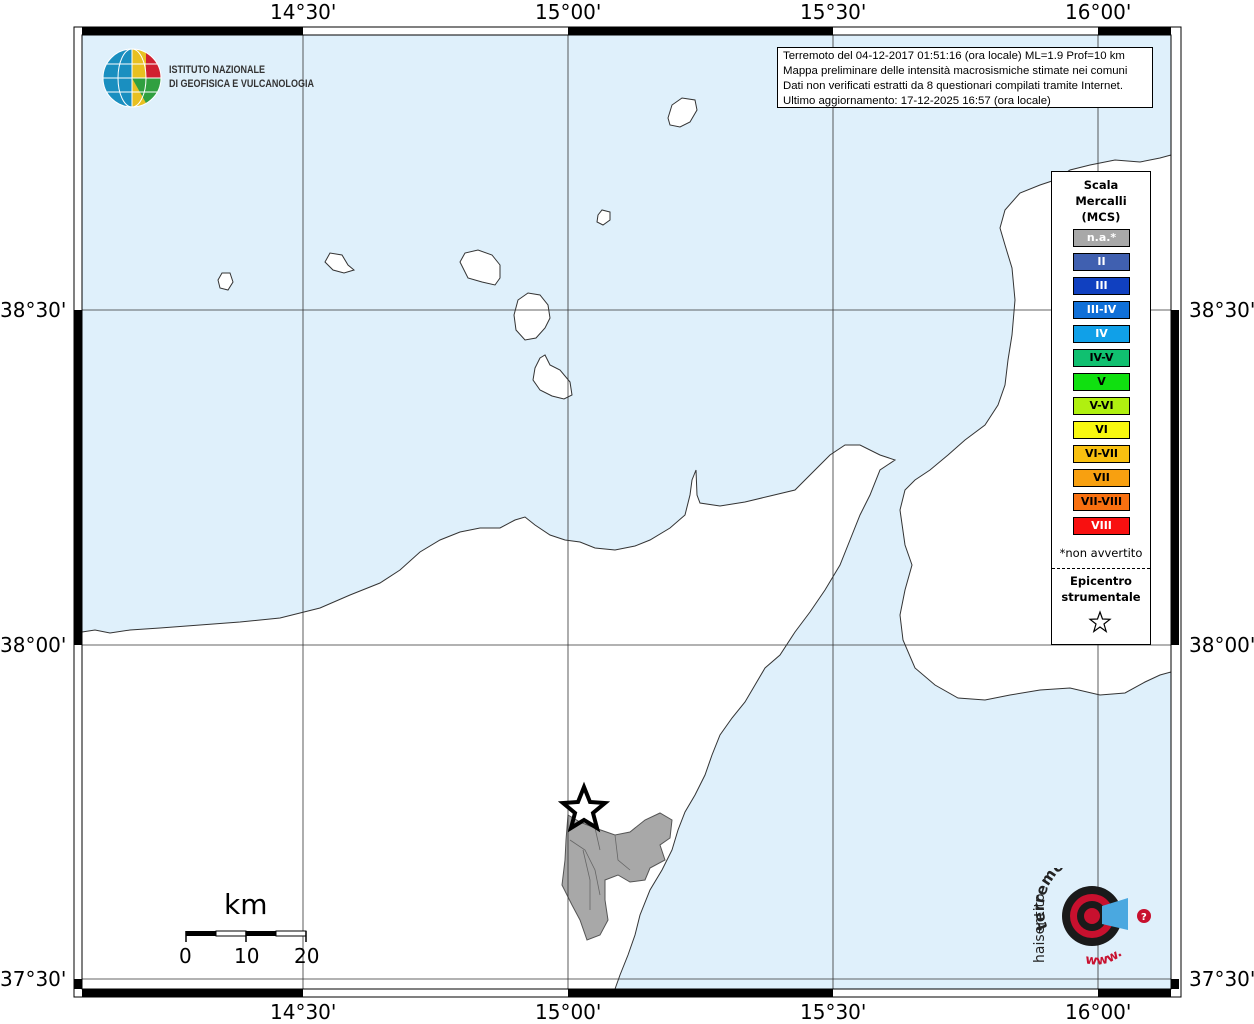  Describe the element at coordinates (33, 979) in the screenshot. I see `left-lat-label: 37°30'` at that location.